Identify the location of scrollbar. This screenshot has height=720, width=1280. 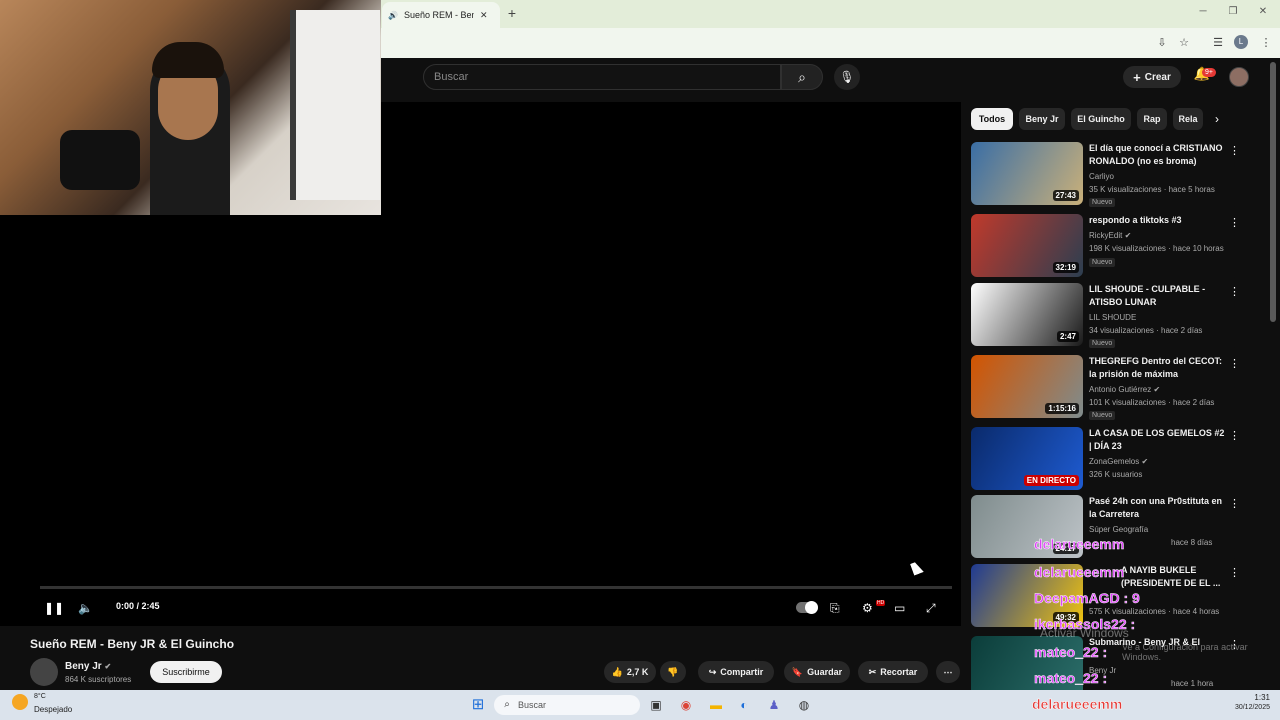
(1273, 192).